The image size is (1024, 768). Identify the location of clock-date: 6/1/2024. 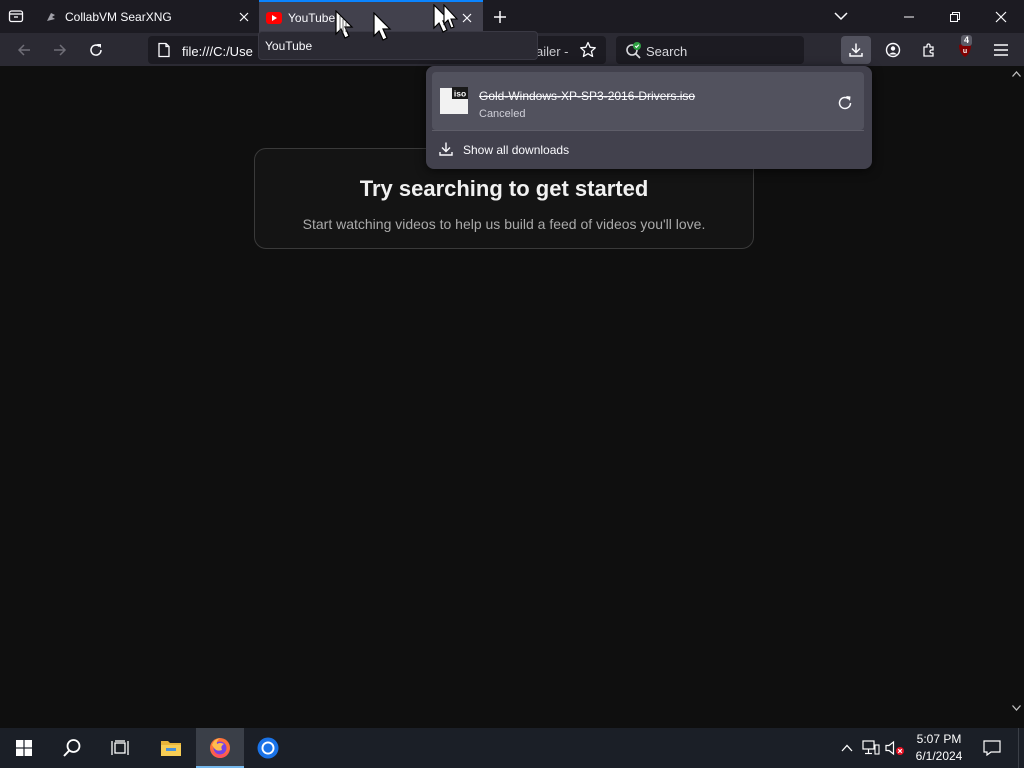
(939, 756).